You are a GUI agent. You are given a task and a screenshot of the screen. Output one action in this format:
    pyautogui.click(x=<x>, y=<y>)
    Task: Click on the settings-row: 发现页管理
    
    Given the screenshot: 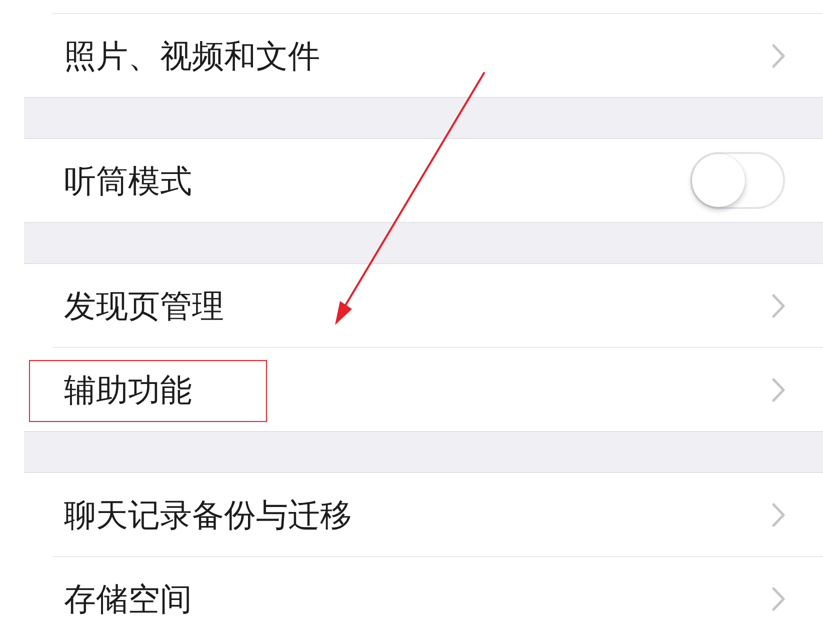 What is the action you would take?
    pyautogui.click(x=423, y=305)
    